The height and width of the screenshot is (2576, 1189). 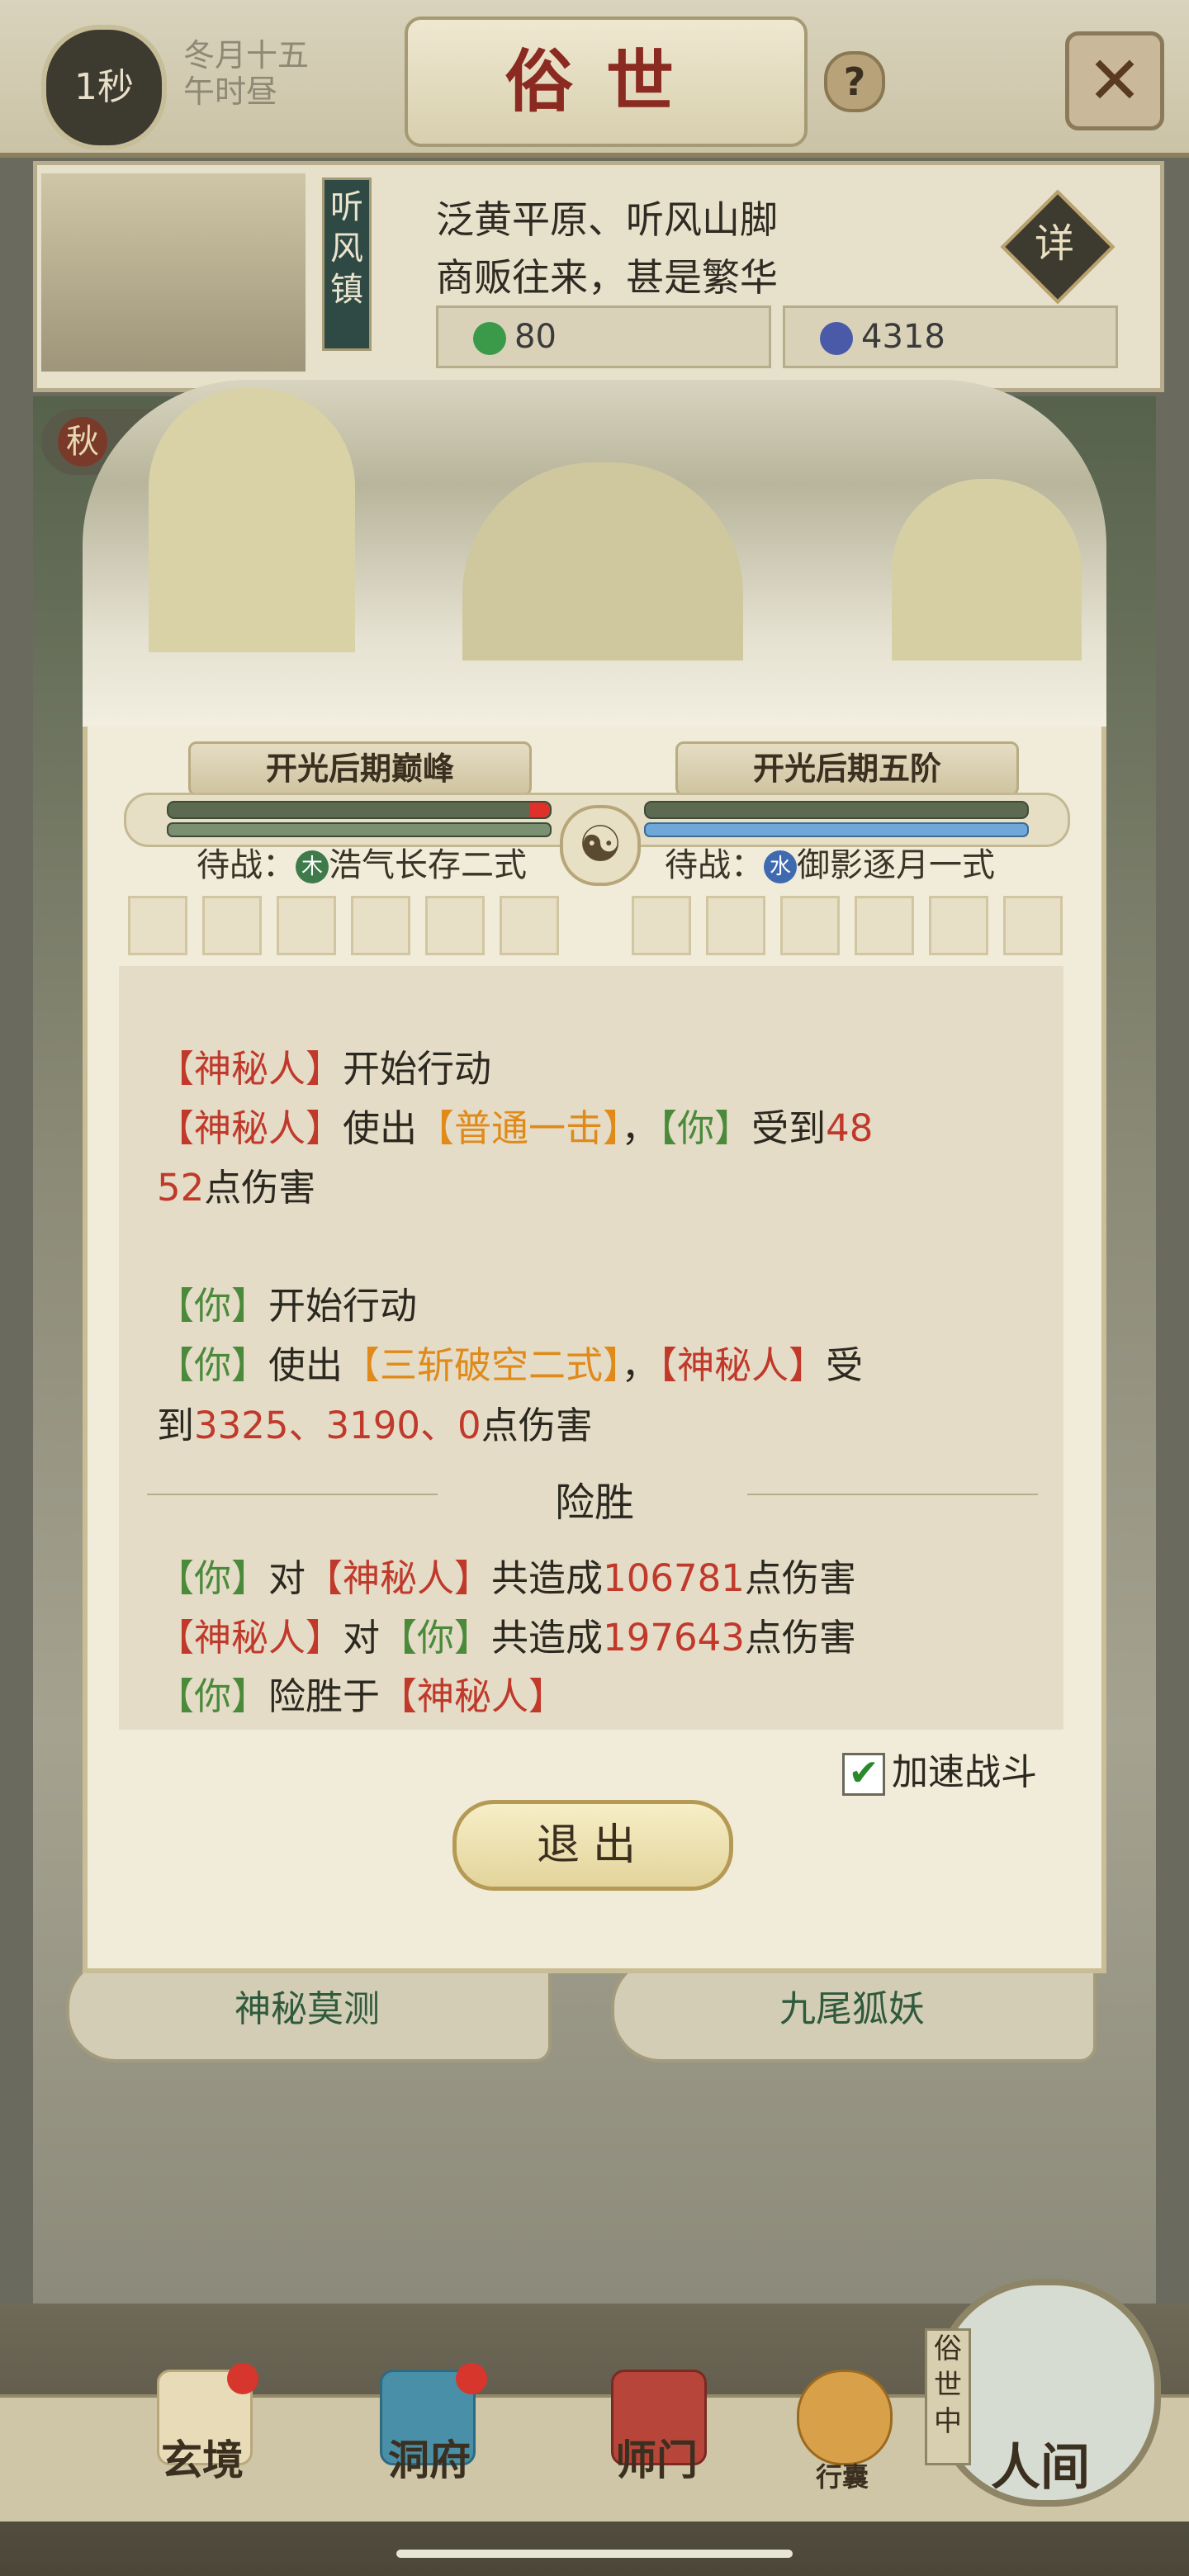 I want to click on time-line: 午时昼, so click(x=230, y=91).